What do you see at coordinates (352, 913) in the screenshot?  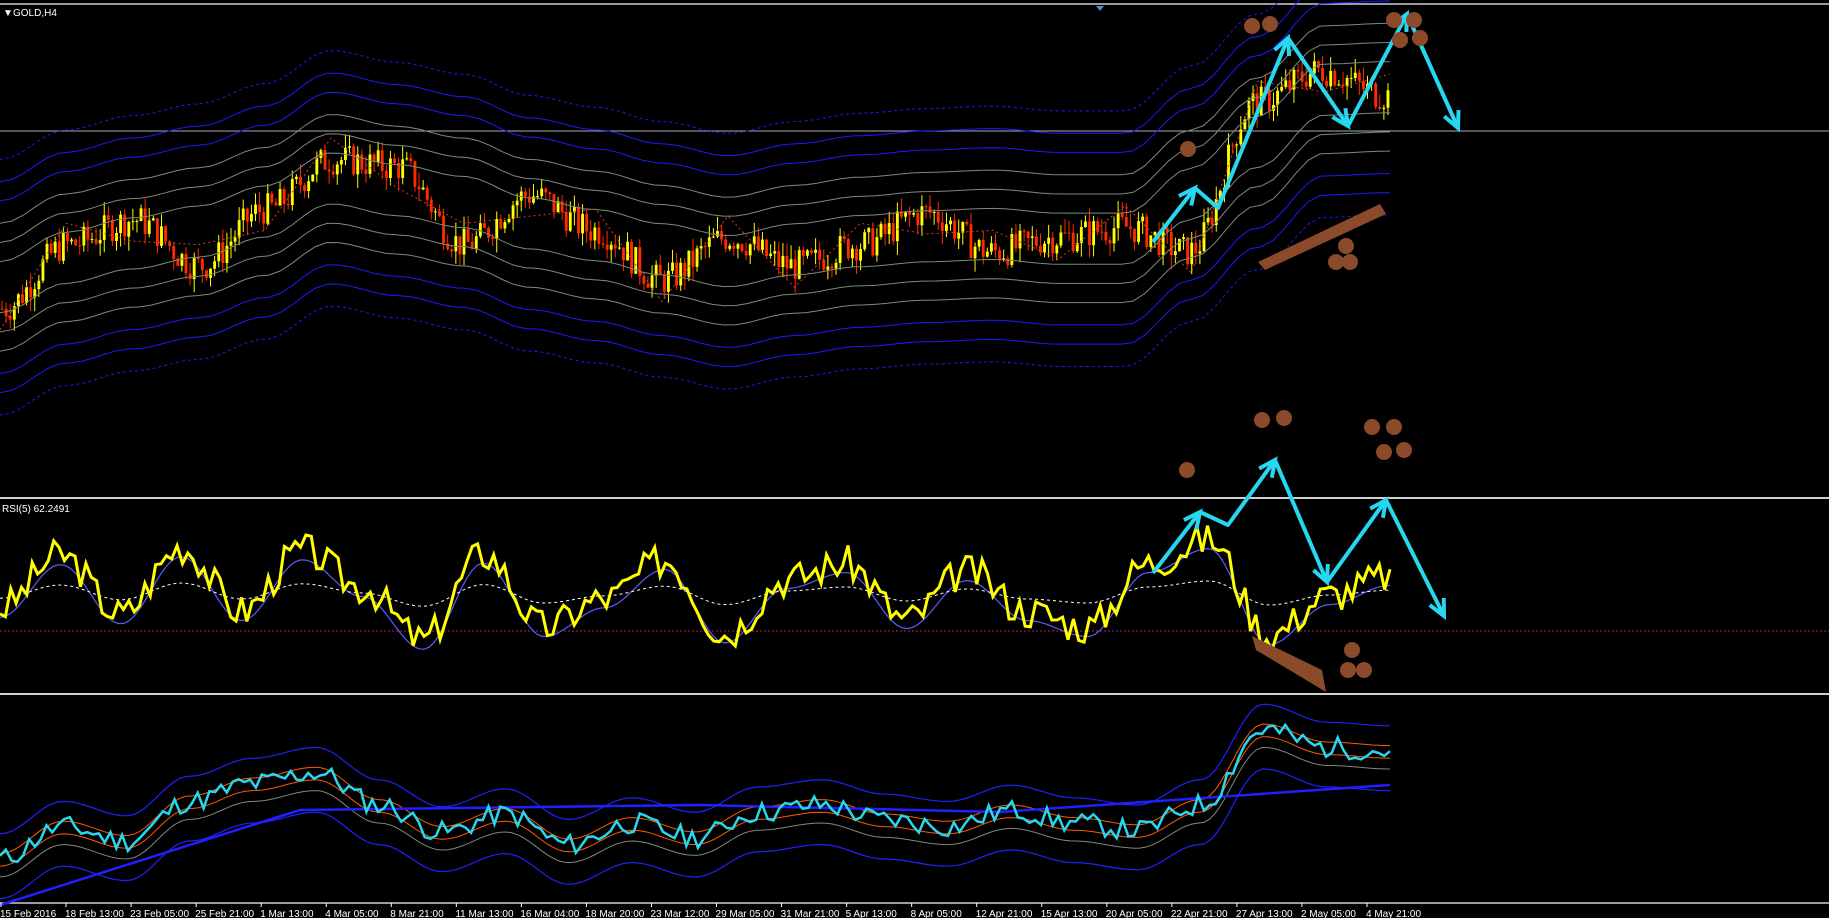 I see `time-tick-label: 4 Mar 05:00` at bounding box center [352, 913].